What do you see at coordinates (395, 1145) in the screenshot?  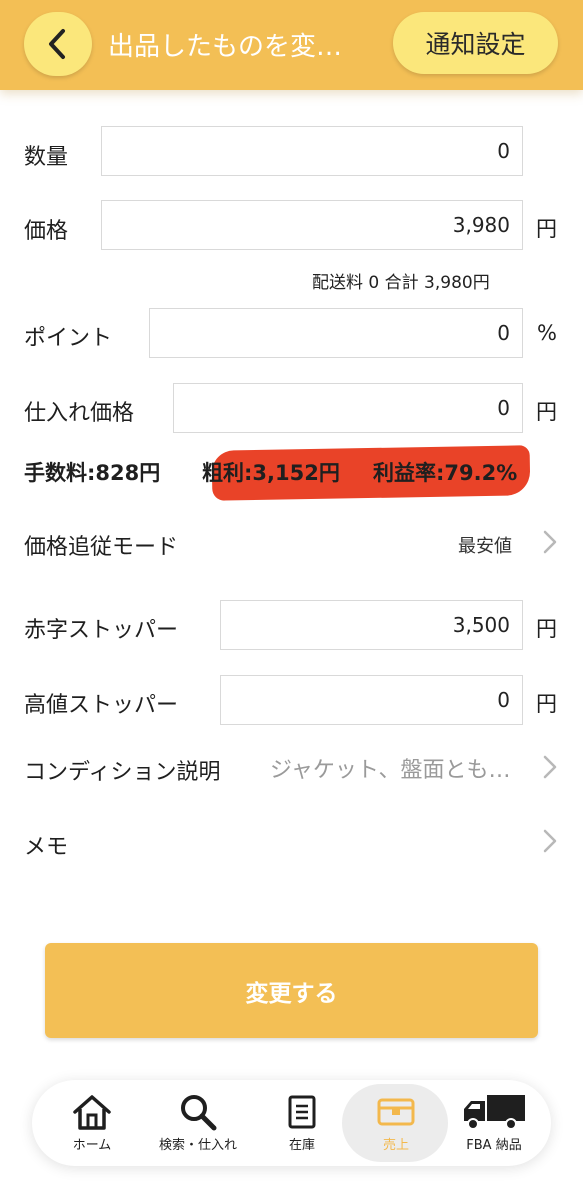 I see `tab-sales-label: 売上` at bounding box center [395, 1145].